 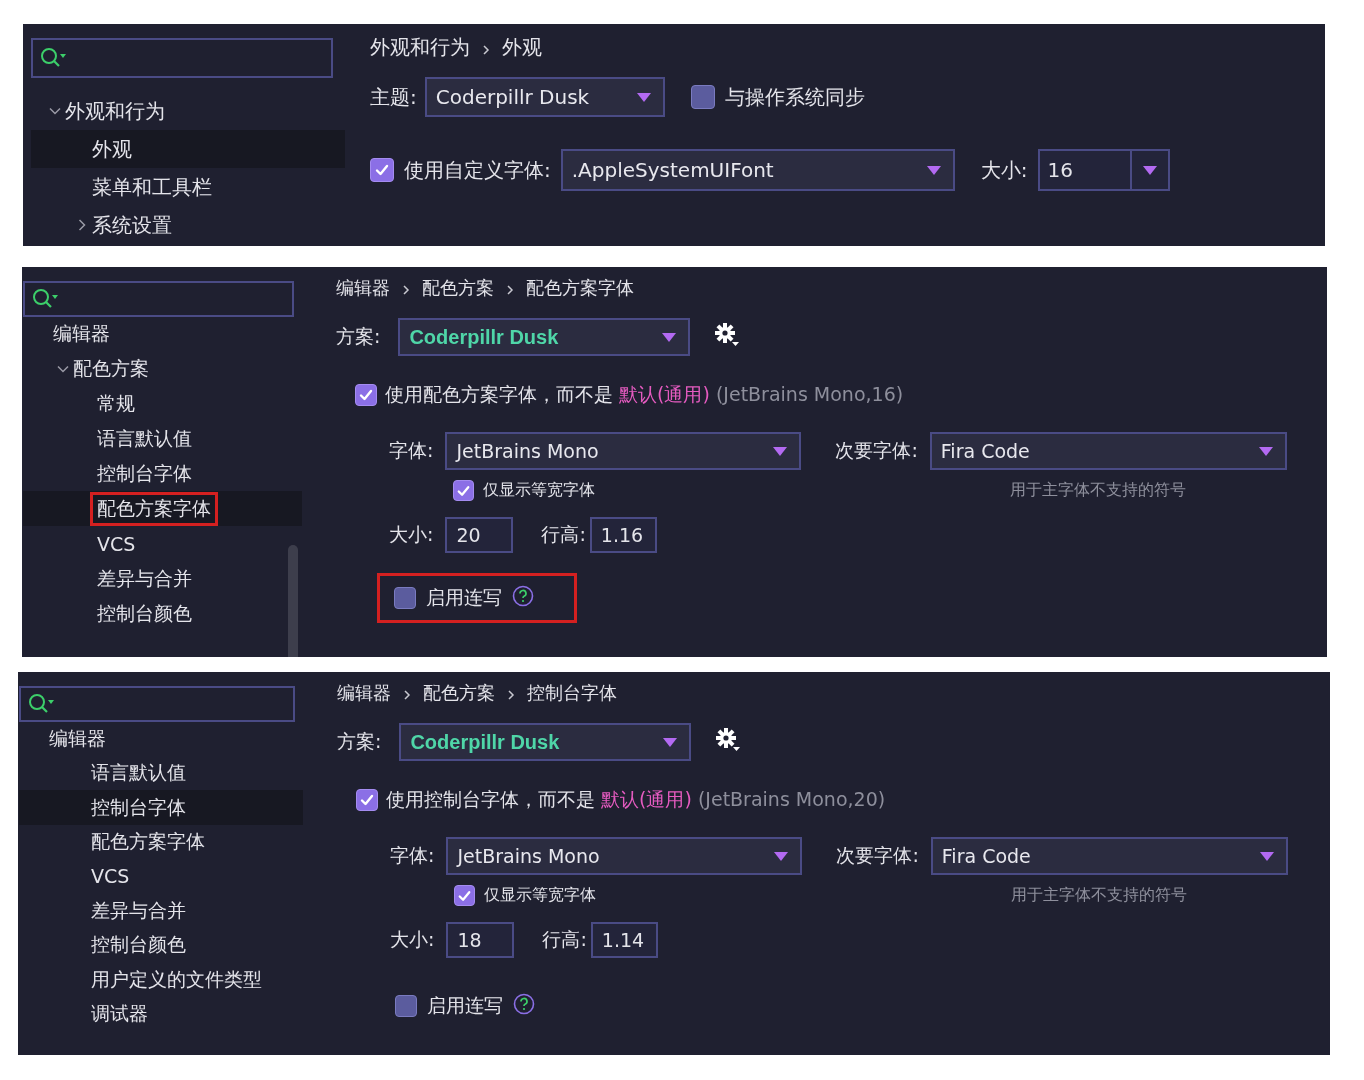 I want to click on tree-item: 常规, so click(x=162, y=403).